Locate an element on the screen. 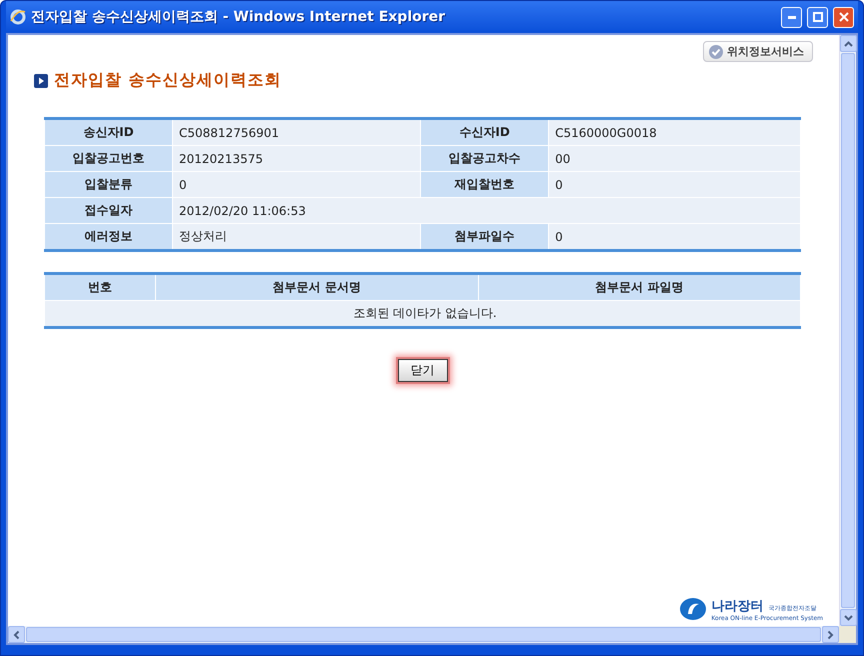  field-value: C5160000G0018 is located at coordinates (674, 132).